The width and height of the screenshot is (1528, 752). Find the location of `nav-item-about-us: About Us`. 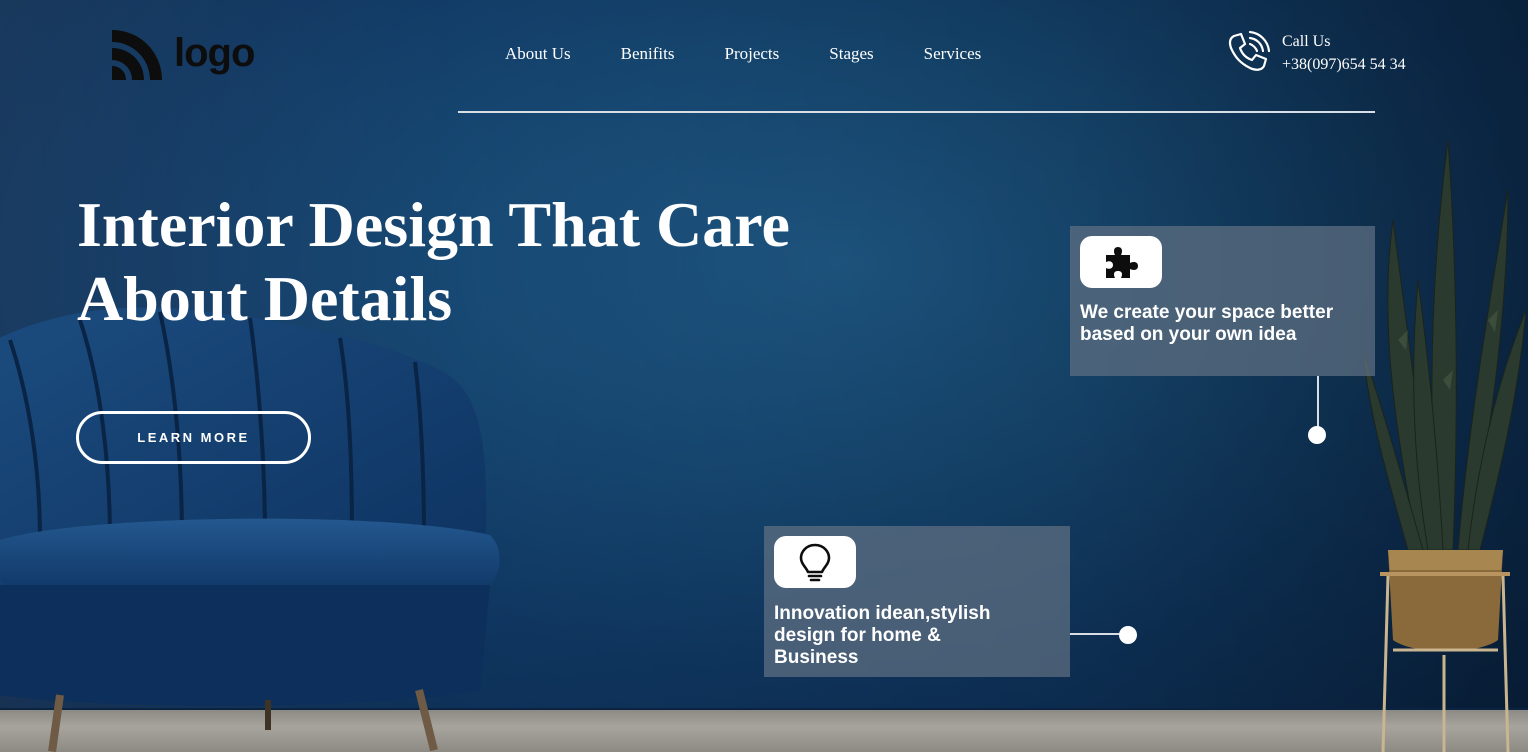

nav-item-about-us: About Us is located at coordinates (538, 54).